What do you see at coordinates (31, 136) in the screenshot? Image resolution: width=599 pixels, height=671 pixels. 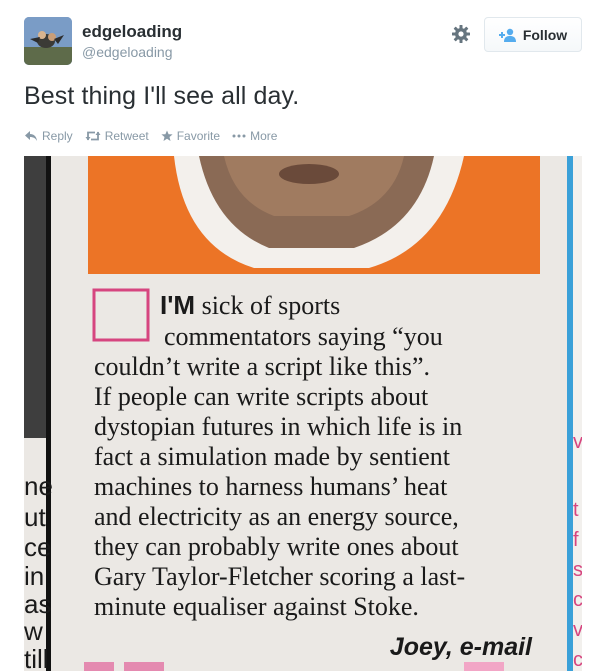 I see `reply-icon` at bounding box center [31, 136].